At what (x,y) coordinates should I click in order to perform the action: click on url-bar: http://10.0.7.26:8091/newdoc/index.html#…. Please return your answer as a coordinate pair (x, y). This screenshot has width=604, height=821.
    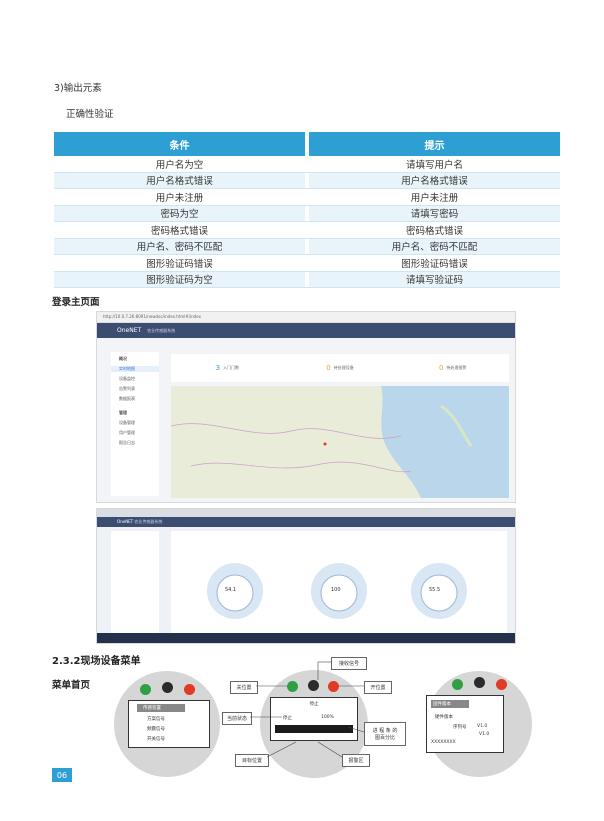
    Looking at the image, I should click on (306, 317).